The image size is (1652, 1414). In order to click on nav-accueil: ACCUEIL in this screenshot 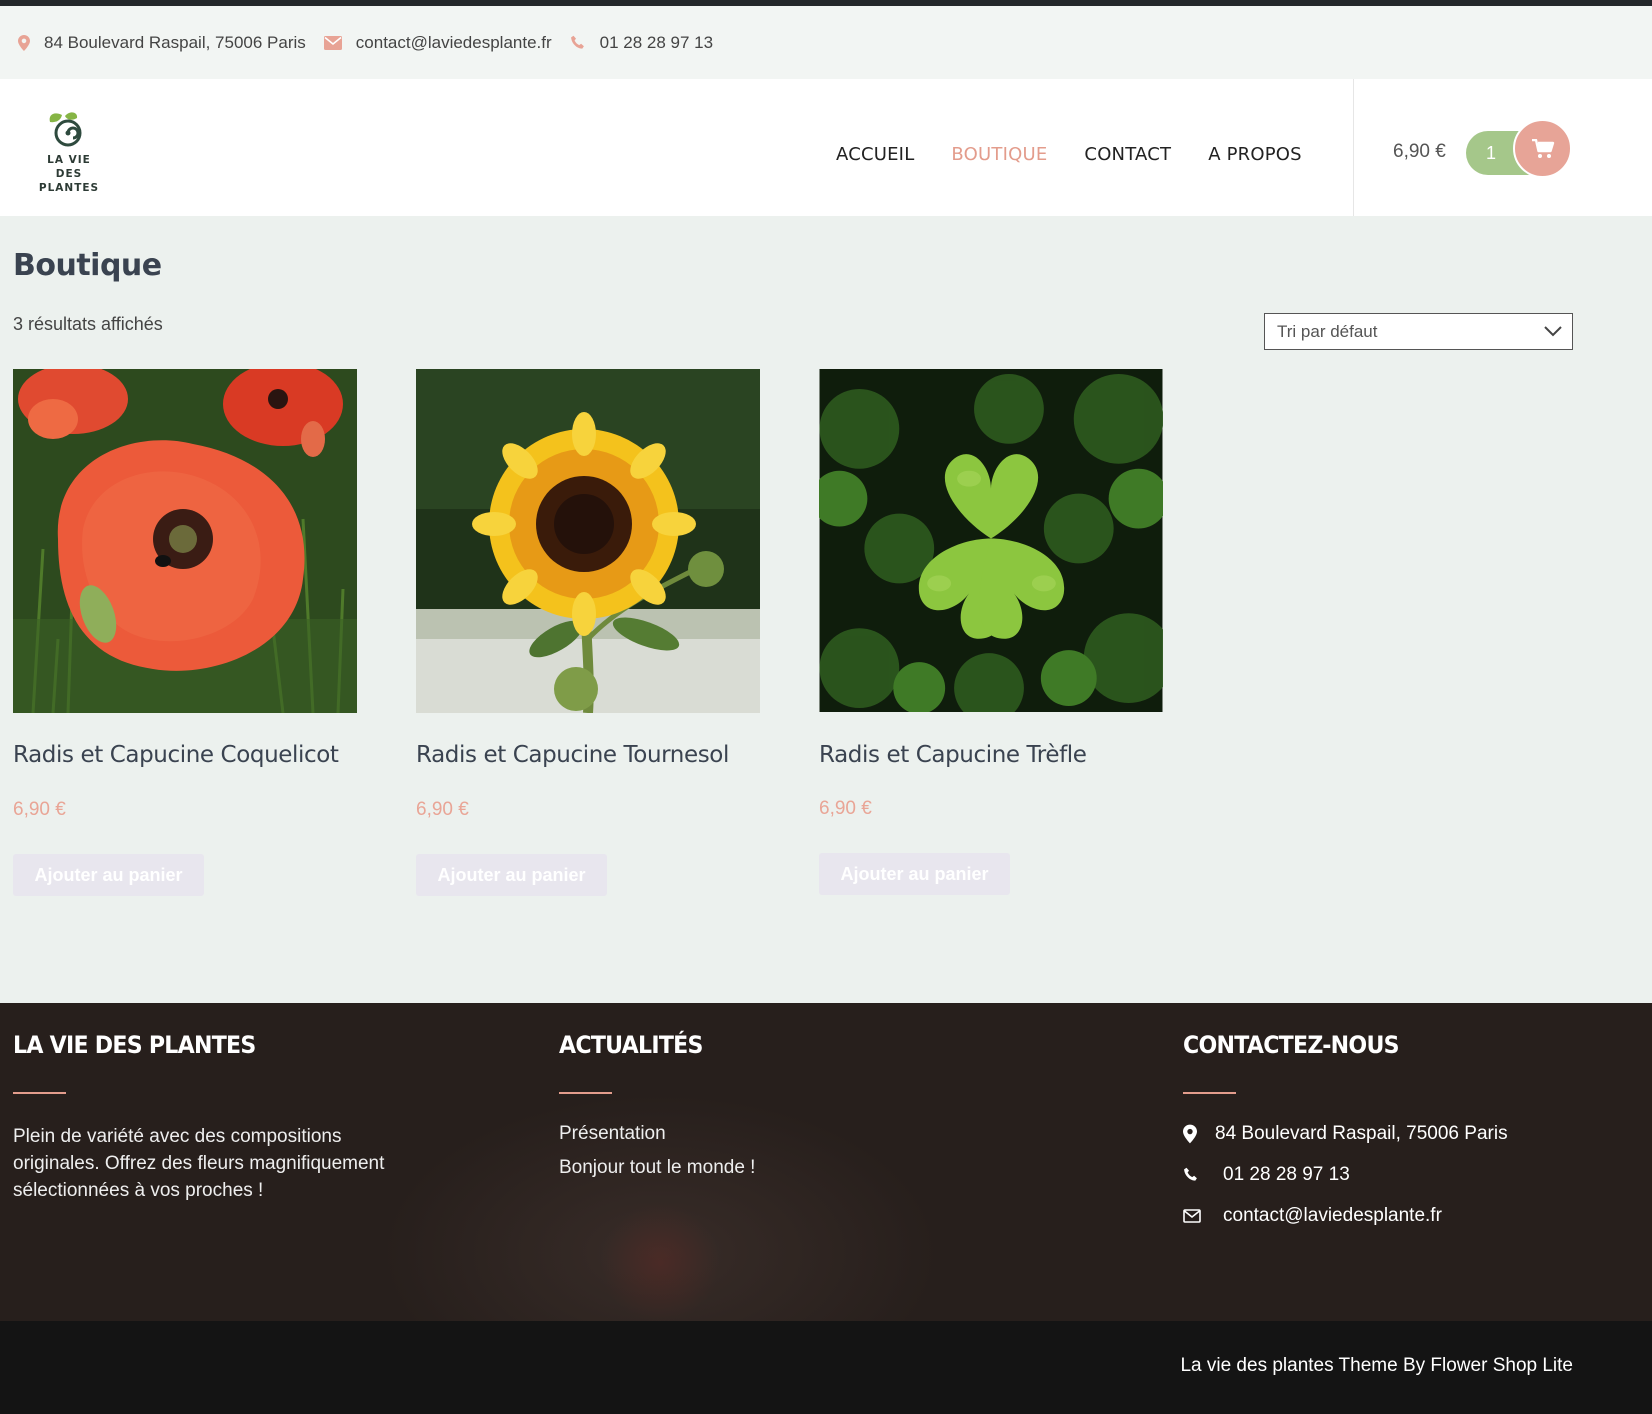, I will do `click(875, 154)`.